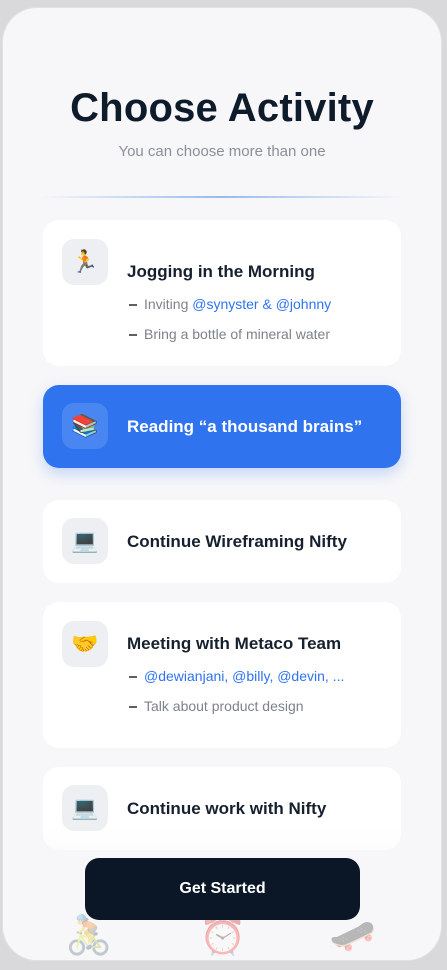 Image resolution: width=447 pixels, height=970 pixels. I want to click on activity-card-wireframing: 💻 Continue Wireframing Nifty, so click(222, 541).